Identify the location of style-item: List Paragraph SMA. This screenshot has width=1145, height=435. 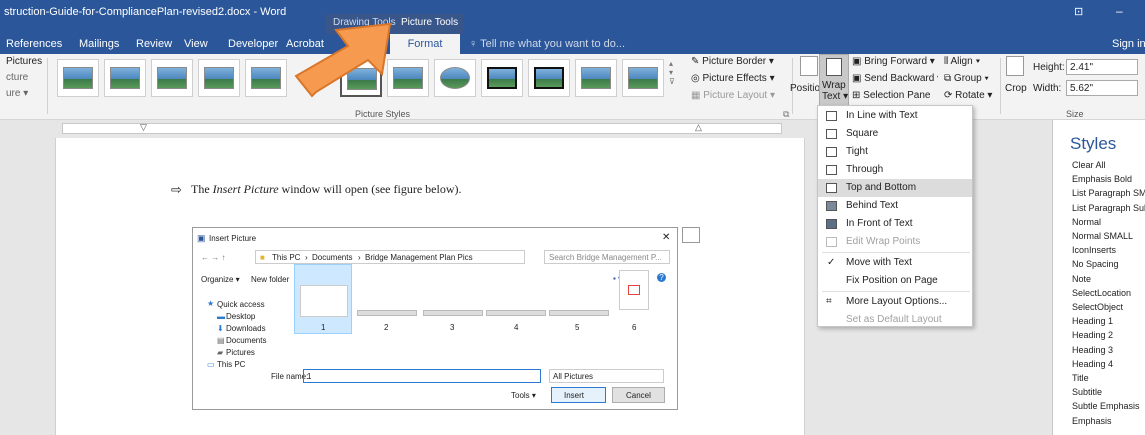
(1108, 193).